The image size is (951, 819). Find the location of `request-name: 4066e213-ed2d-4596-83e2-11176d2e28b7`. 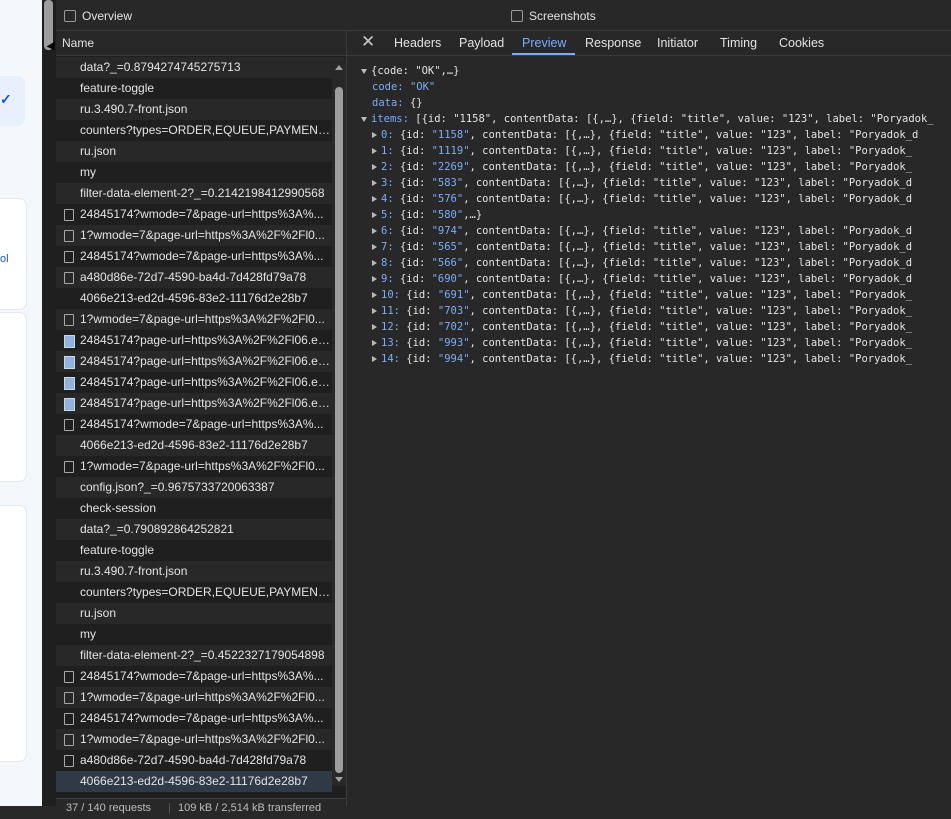

request-name: 4066e213-ed2d-4596-83e2-11176d2e28b7 is located at coordinates (194, 781).